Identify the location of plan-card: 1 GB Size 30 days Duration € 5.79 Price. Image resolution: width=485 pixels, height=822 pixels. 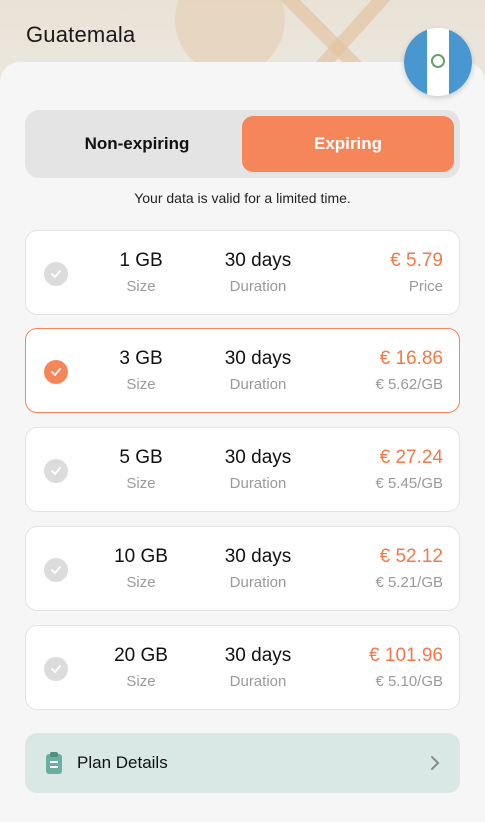
(242, 272).